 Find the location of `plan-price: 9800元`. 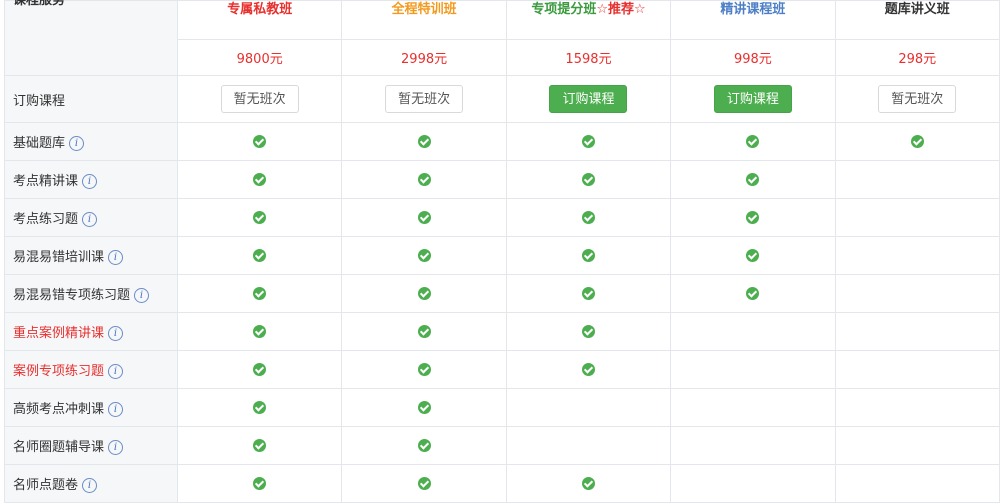

plan-price: 9800元 is located at coordinates (259, 59).